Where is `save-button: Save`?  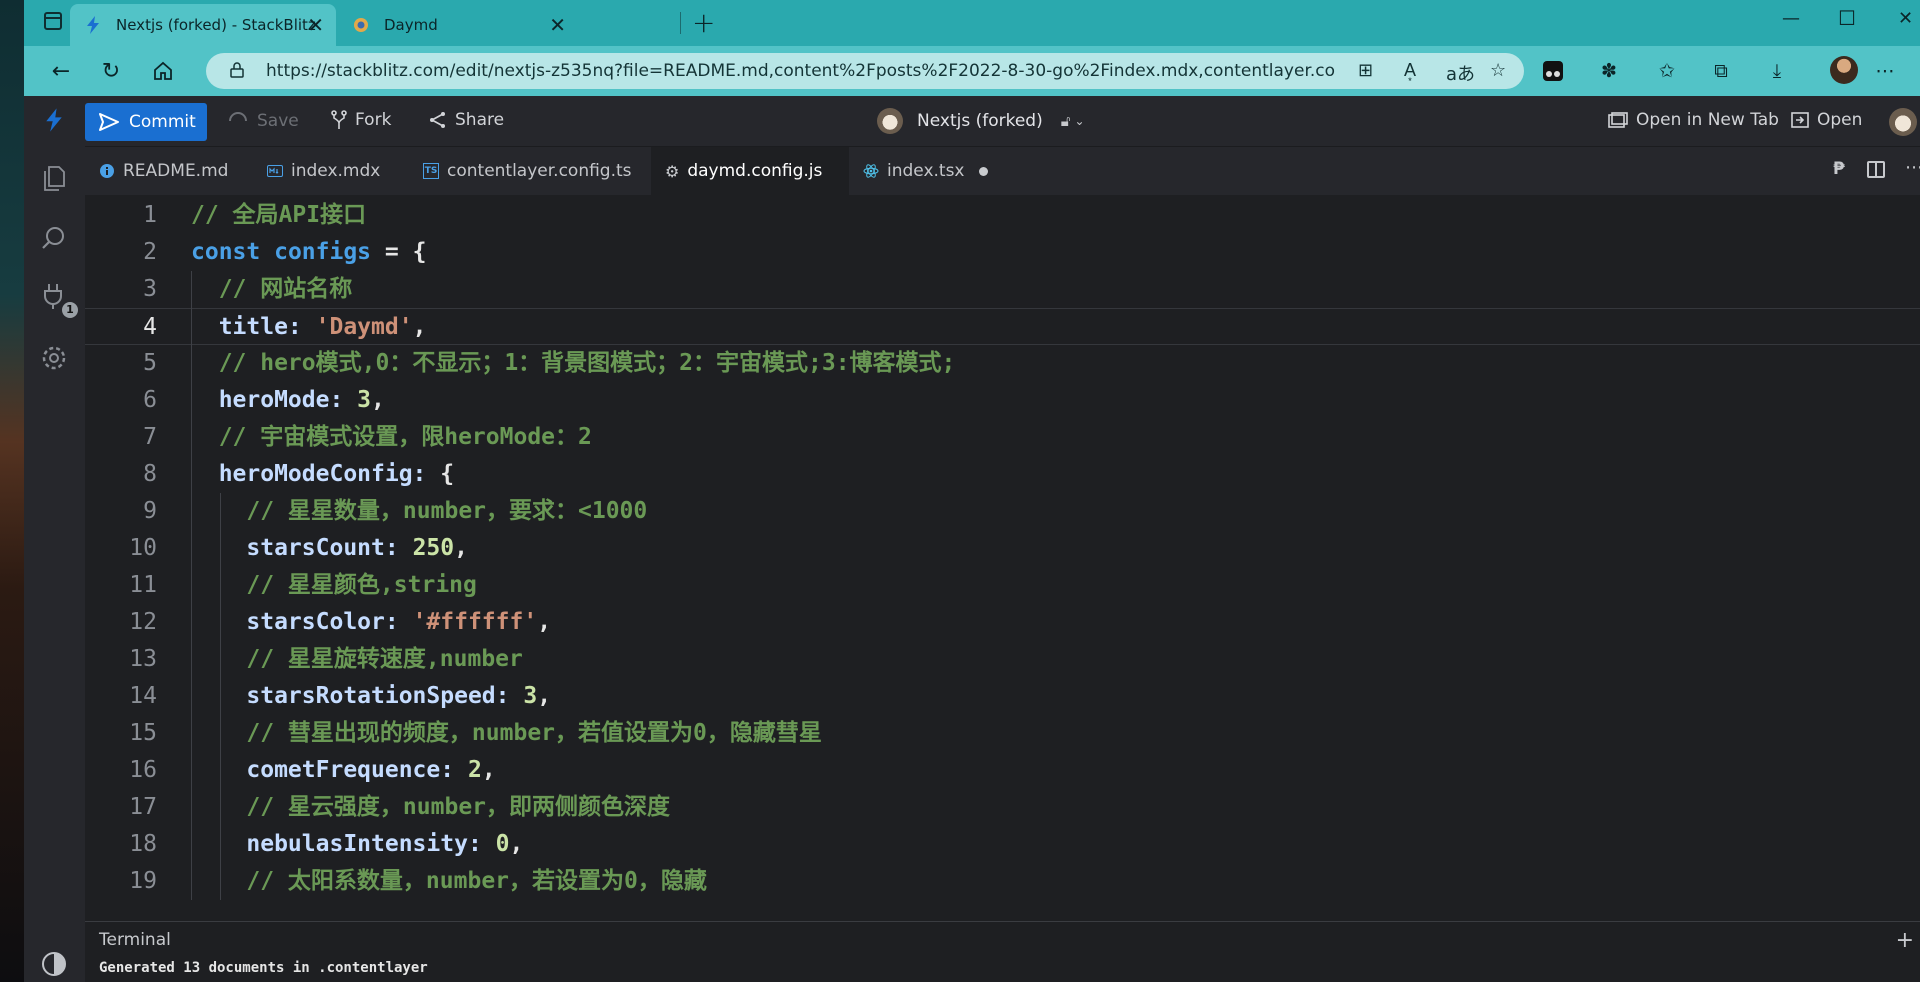
save-button: Save is located at coordinates (263, 121).